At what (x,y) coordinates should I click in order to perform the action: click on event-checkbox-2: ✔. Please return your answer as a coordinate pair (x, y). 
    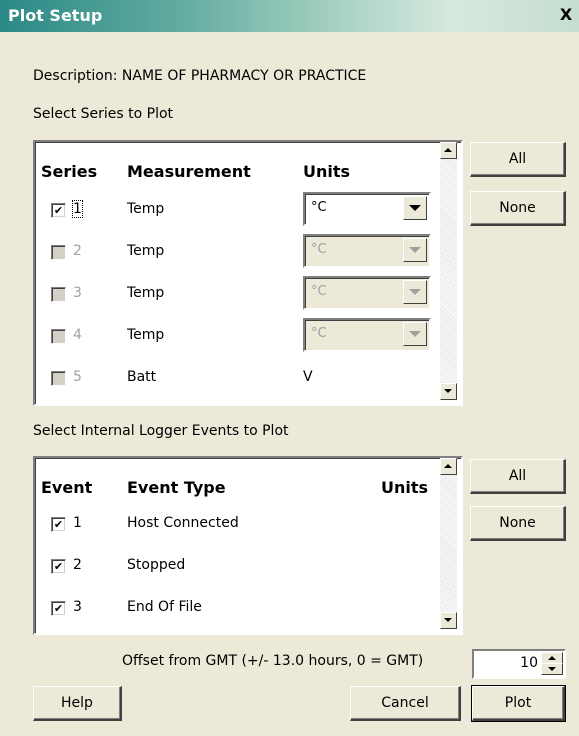
    Looking at the image, I should click on (58, 566).